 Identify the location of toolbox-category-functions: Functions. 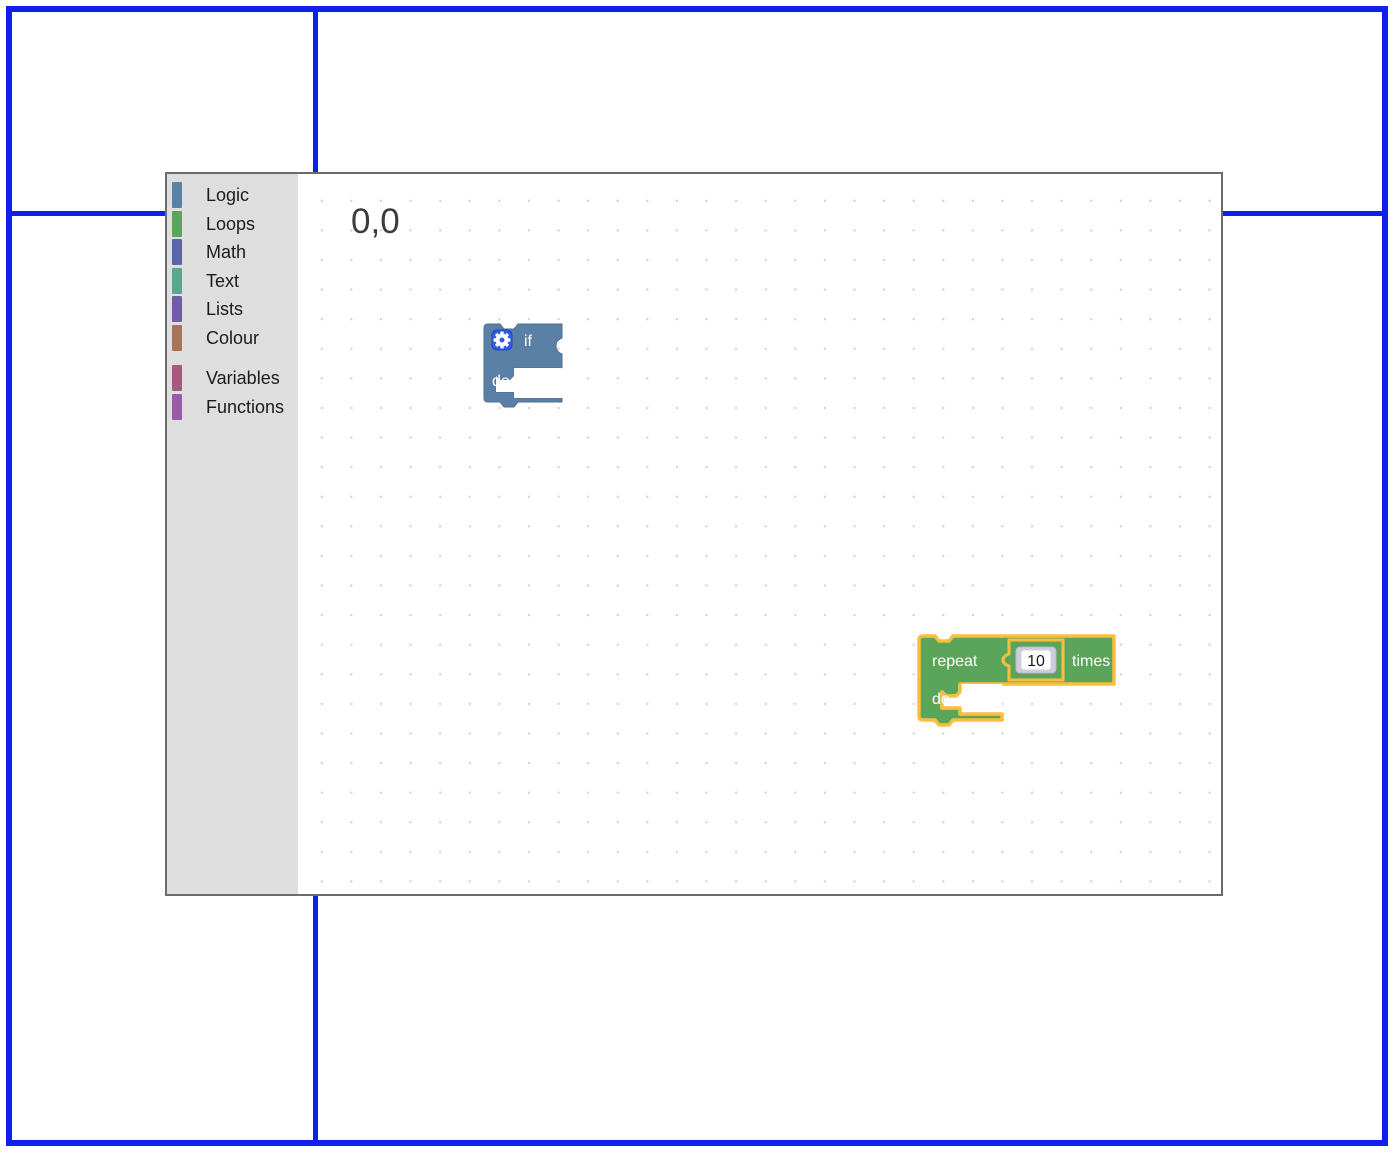
(232, 407).